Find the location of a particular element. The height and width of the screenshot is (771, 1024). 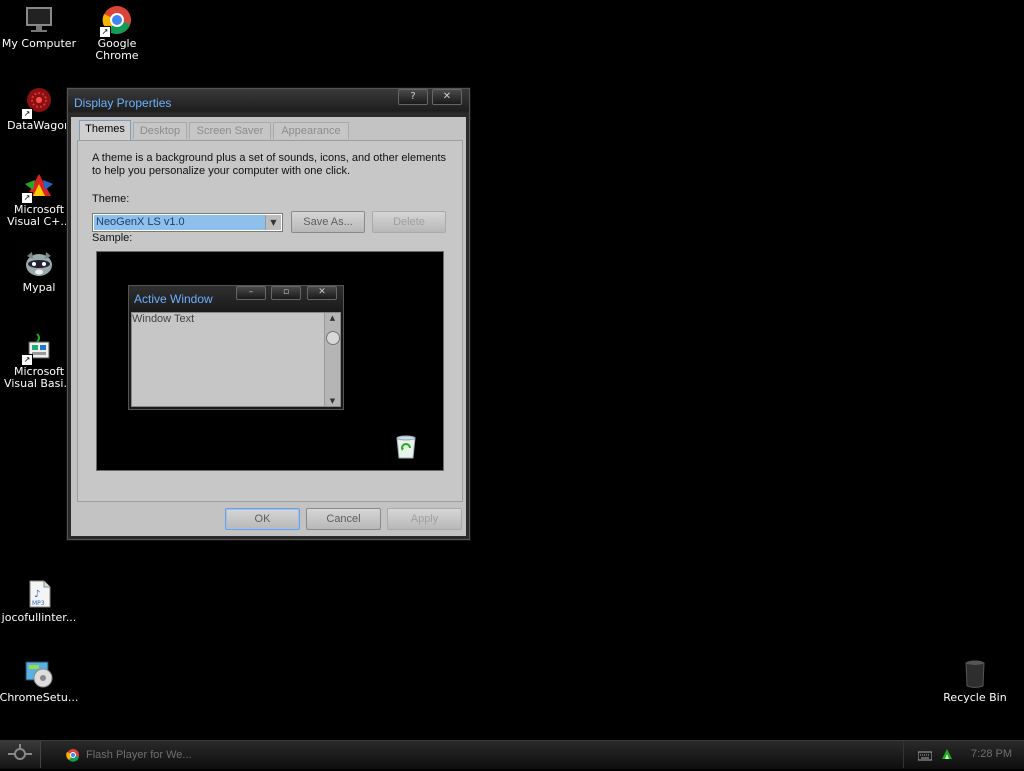

desktop-icon-label: Recycle Bin is located at coordinates (975, 697).